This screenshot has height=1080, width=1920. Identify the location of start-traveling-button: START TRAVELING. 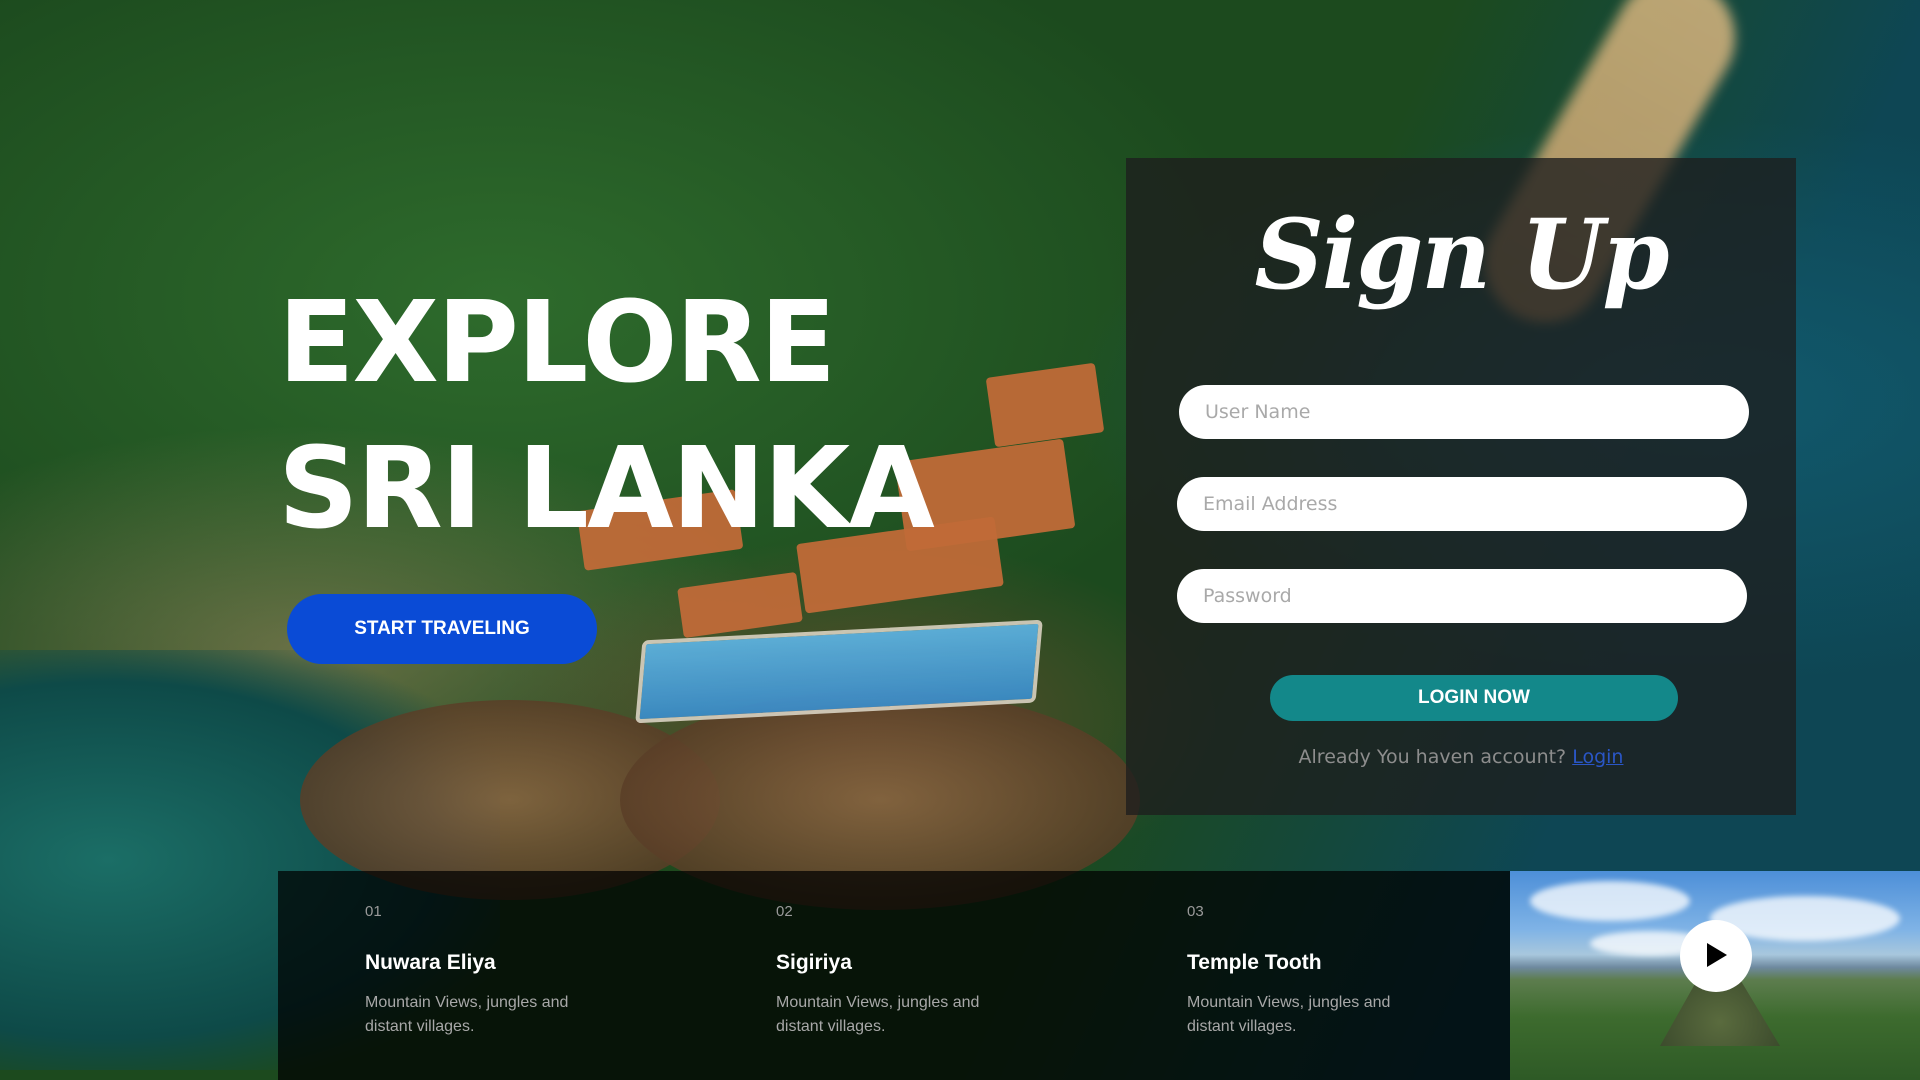
(442, 629).